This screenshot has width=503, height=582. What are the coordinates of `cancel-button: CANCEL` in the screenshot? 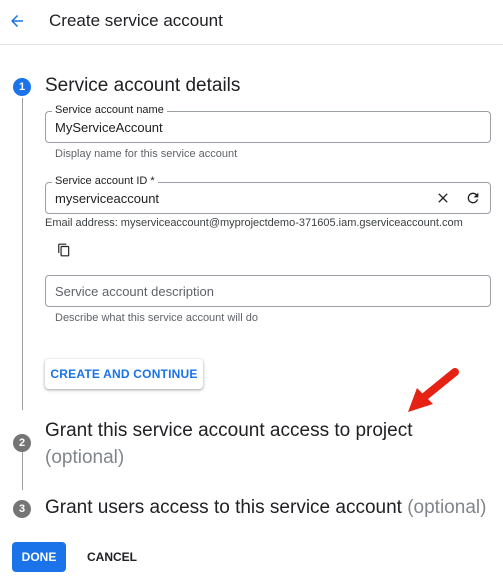 It's located at (112, 557).